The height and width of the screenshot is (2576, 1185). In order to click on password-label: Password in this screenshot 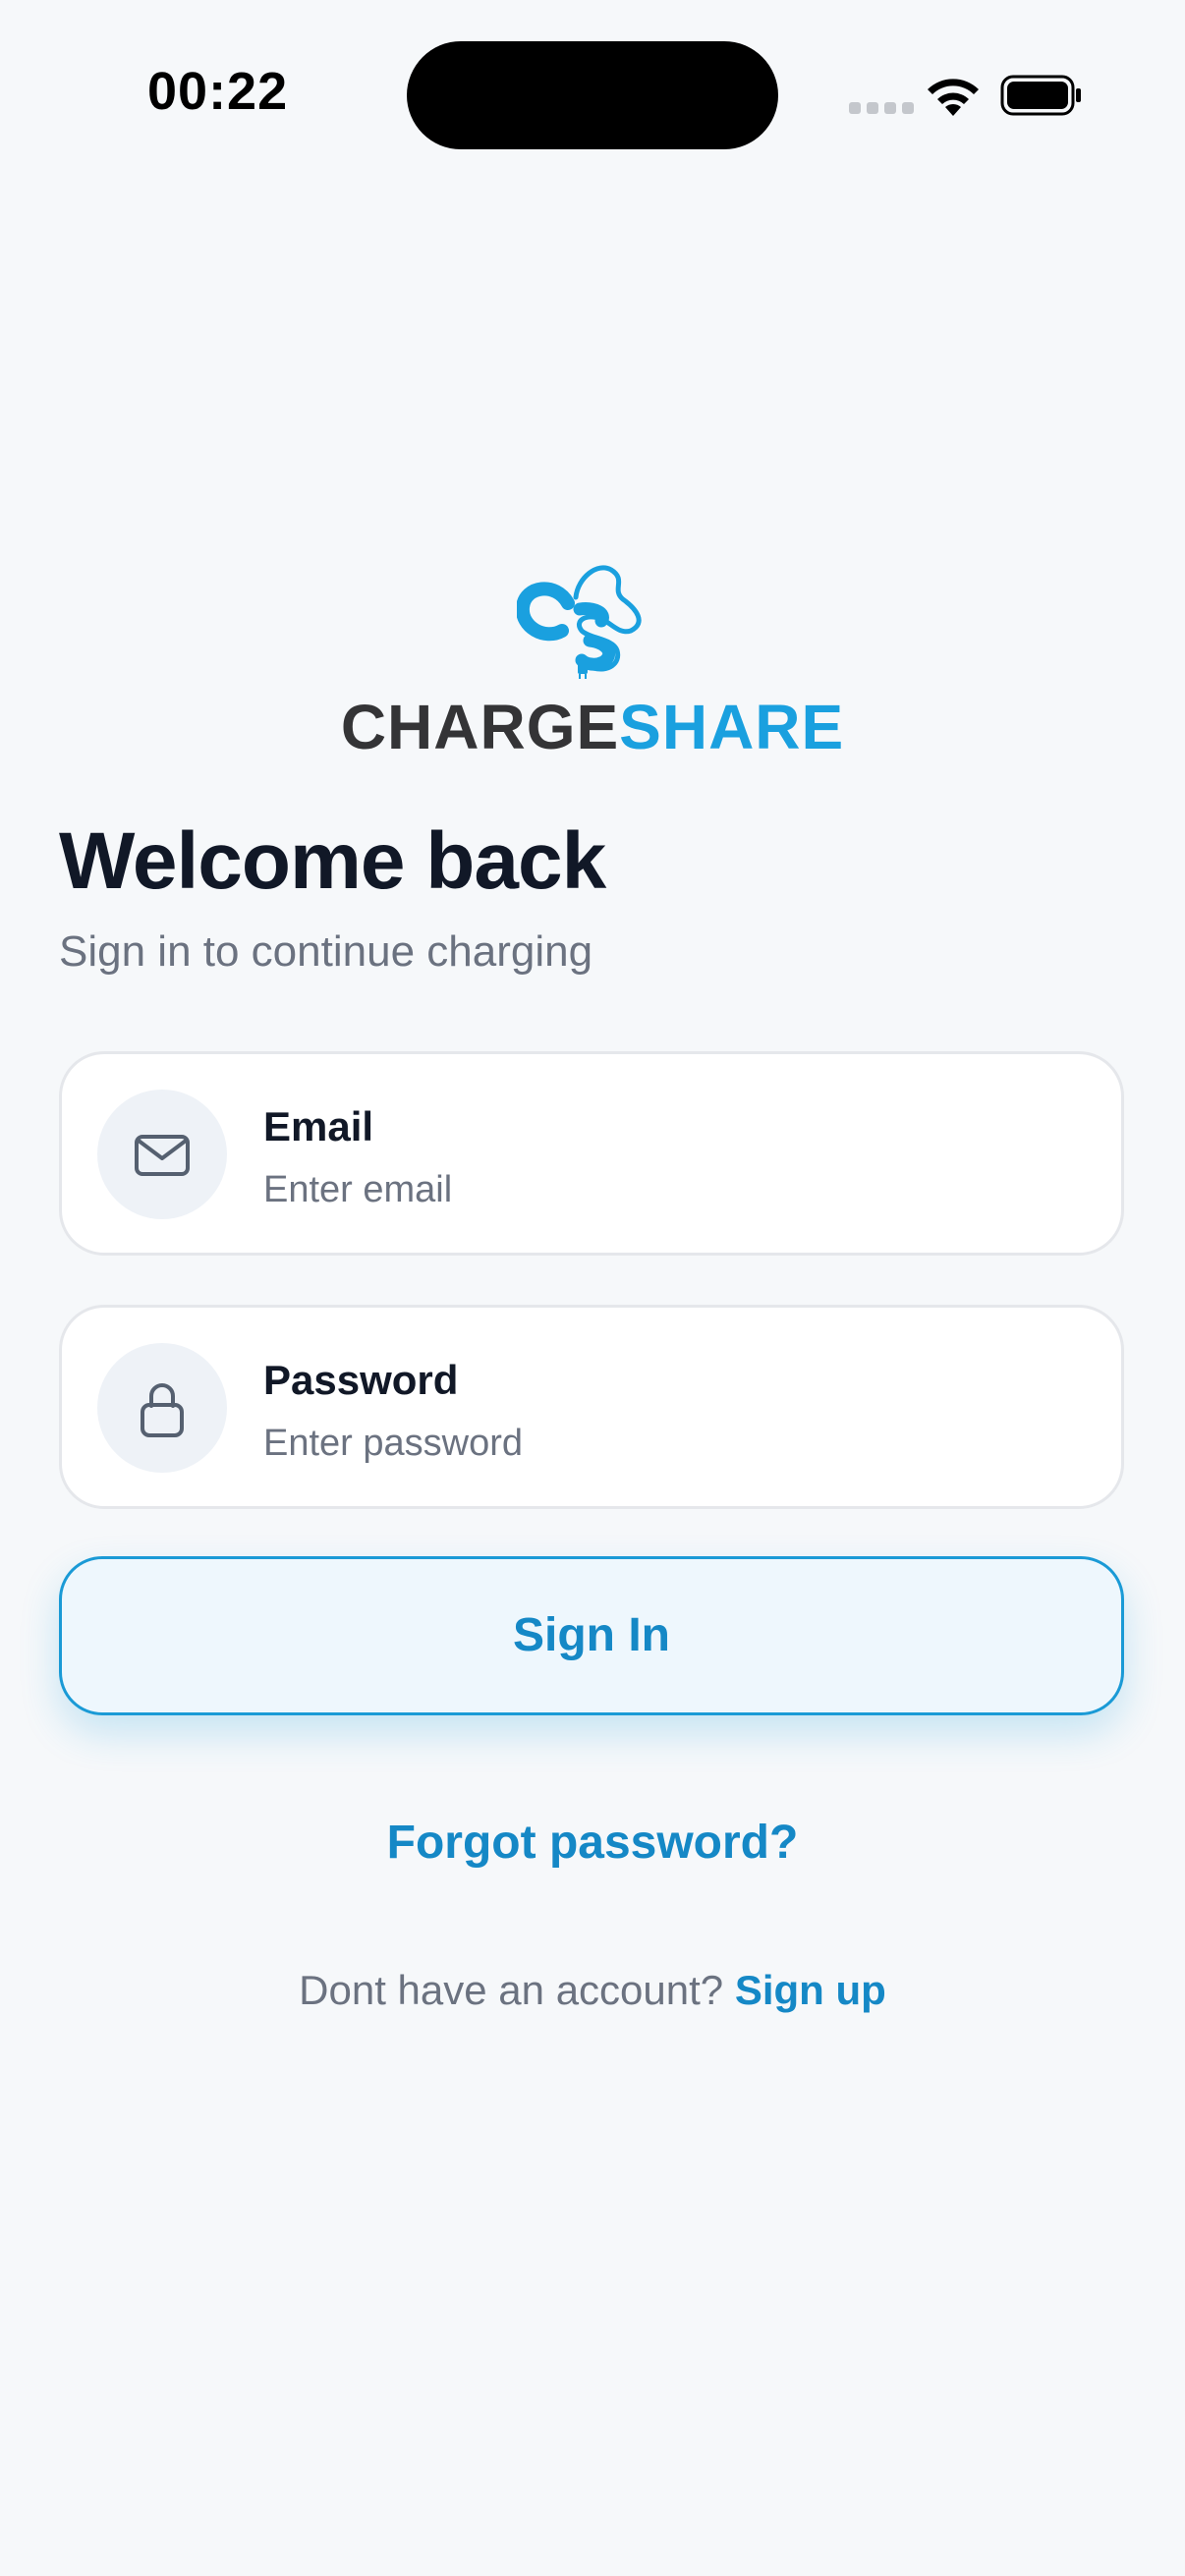, I will do `click(361, 1380)`.